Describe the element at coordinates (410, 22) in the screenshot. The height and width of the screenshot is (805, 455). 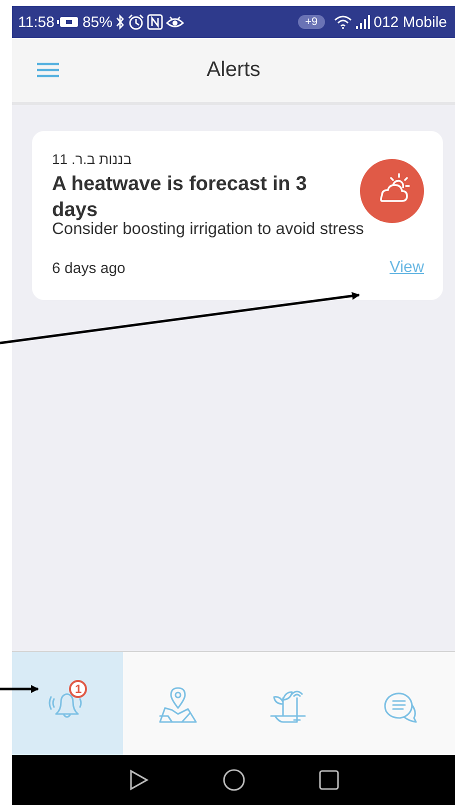
I see `carrier-name: 012 Mobile` at that location.